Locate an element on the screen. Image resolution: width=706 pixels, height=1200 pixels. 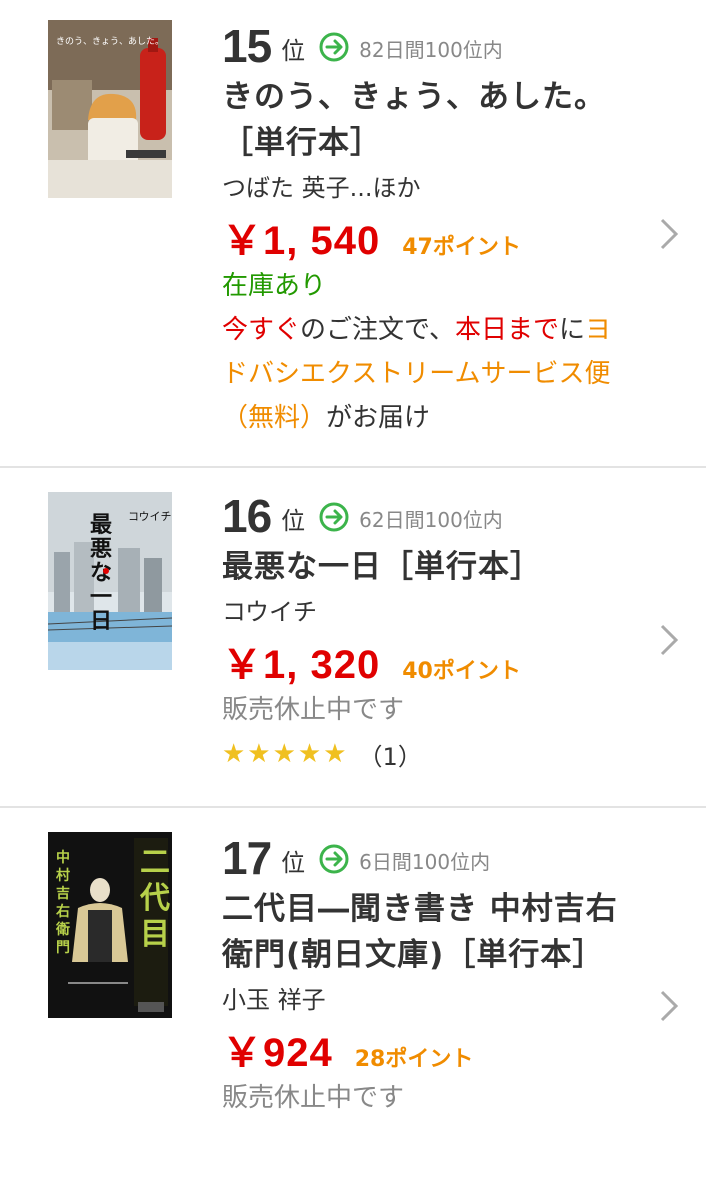
book-author: コウイチ is located at coordinates (270, 612).